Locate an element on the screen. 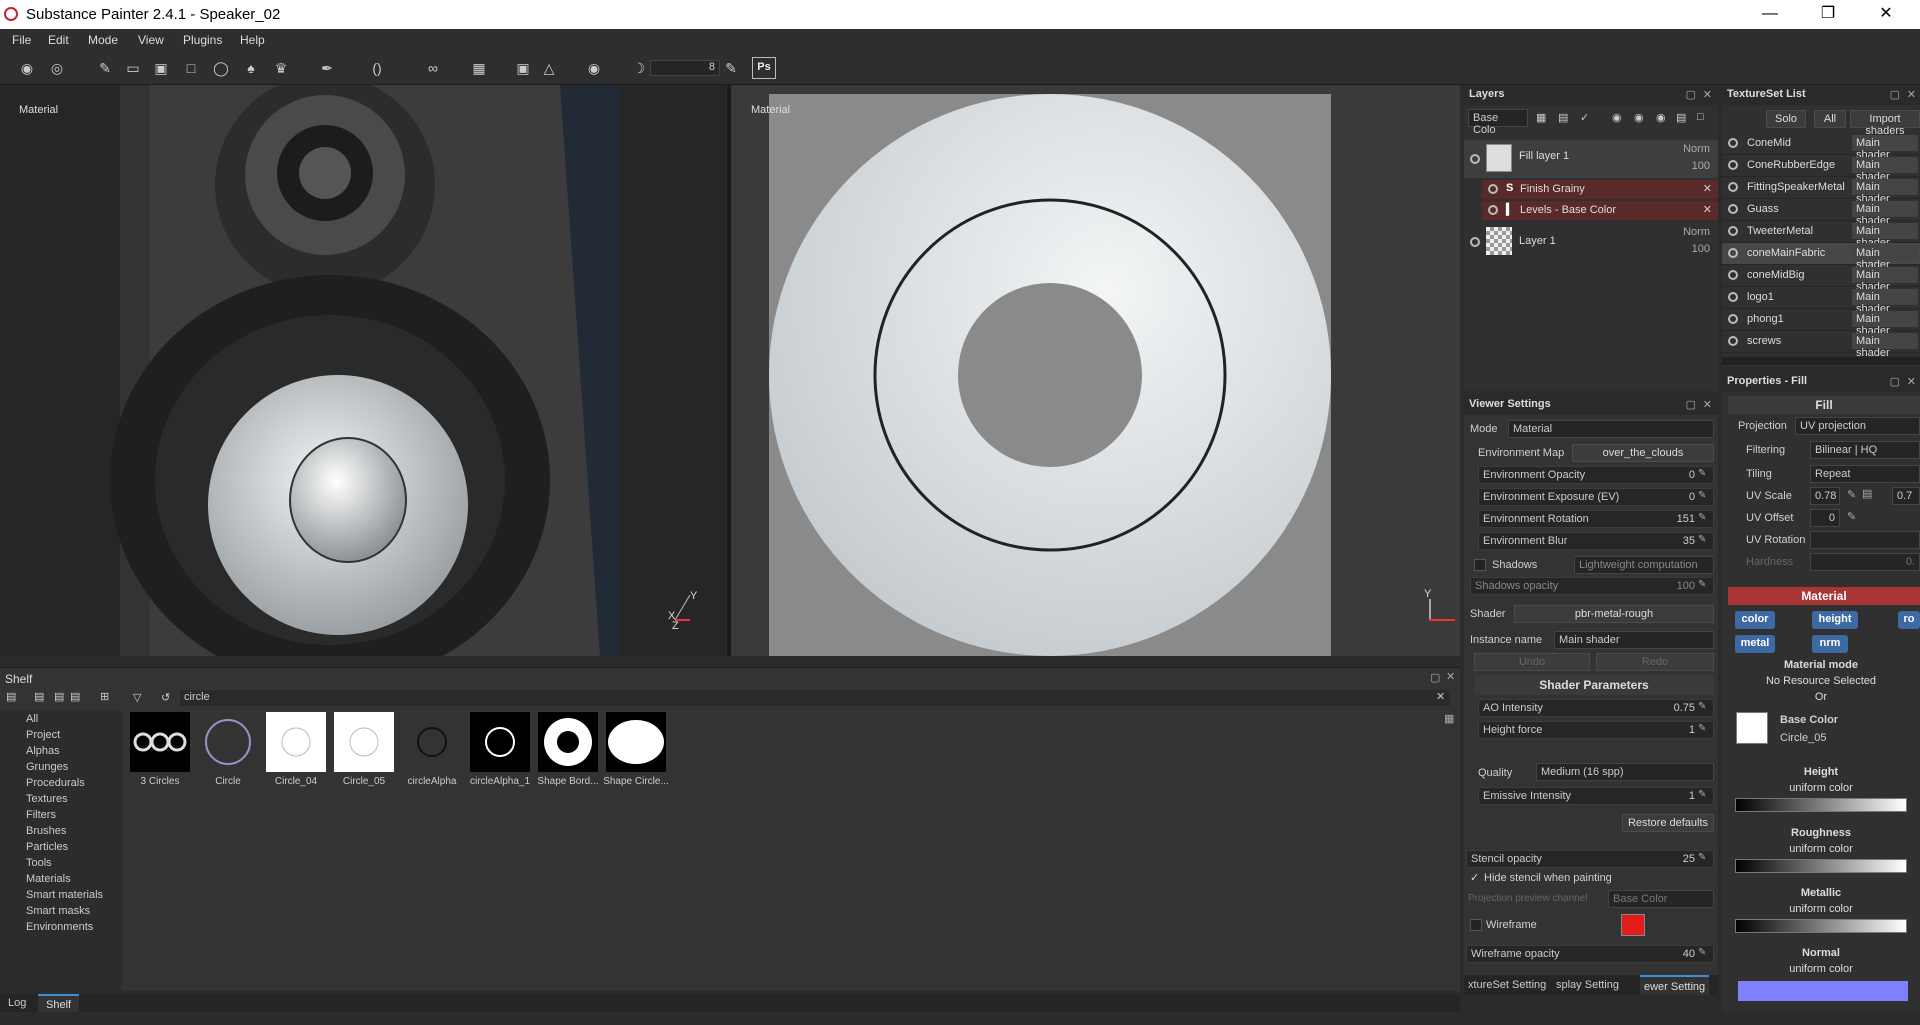  texset-float-icon: ▢ is located at coordinates (1895, 94).